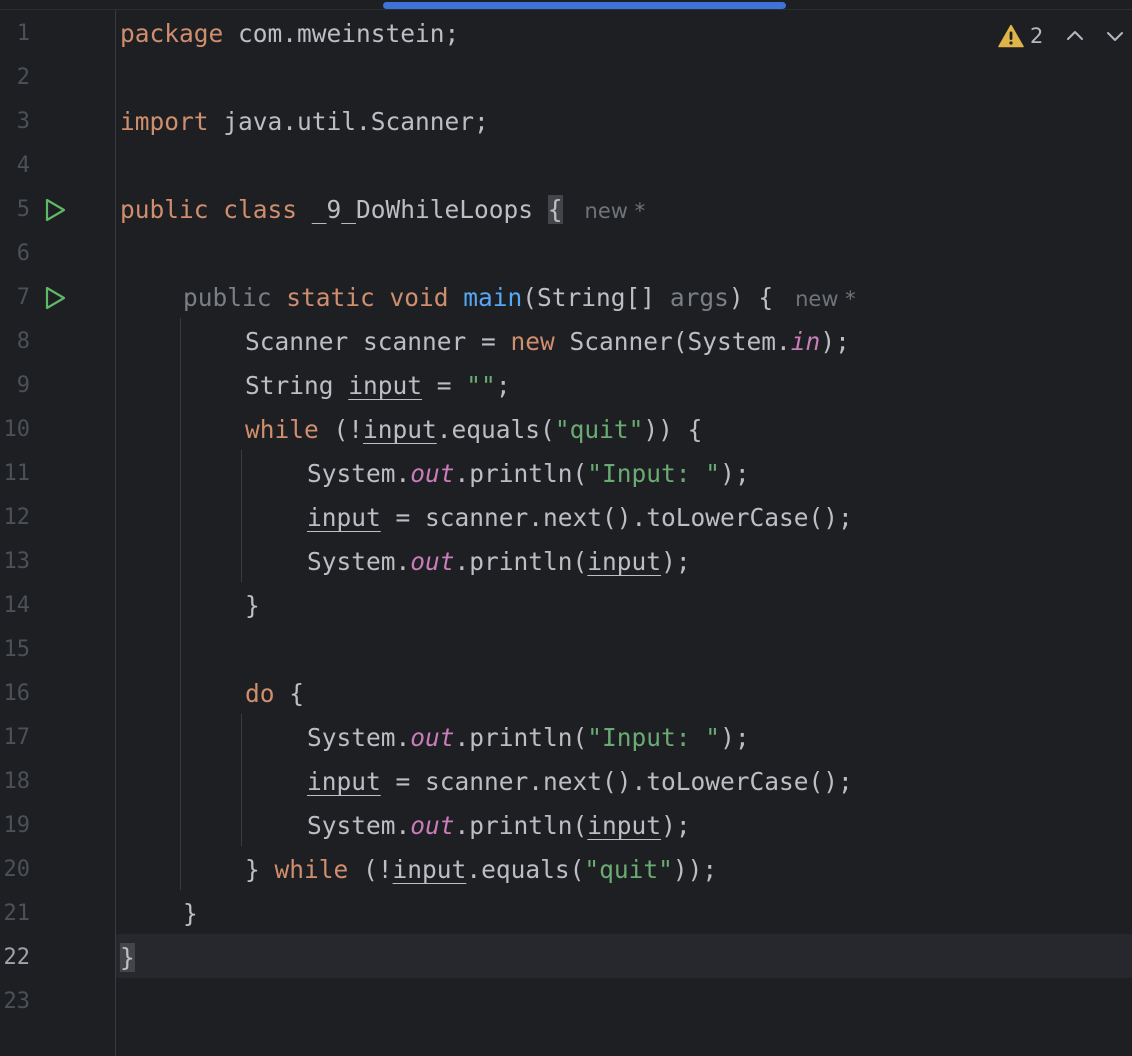 The height and width of the screenshot is (1056, 1132). I want to click on line-number: 2, so click(15, 78).